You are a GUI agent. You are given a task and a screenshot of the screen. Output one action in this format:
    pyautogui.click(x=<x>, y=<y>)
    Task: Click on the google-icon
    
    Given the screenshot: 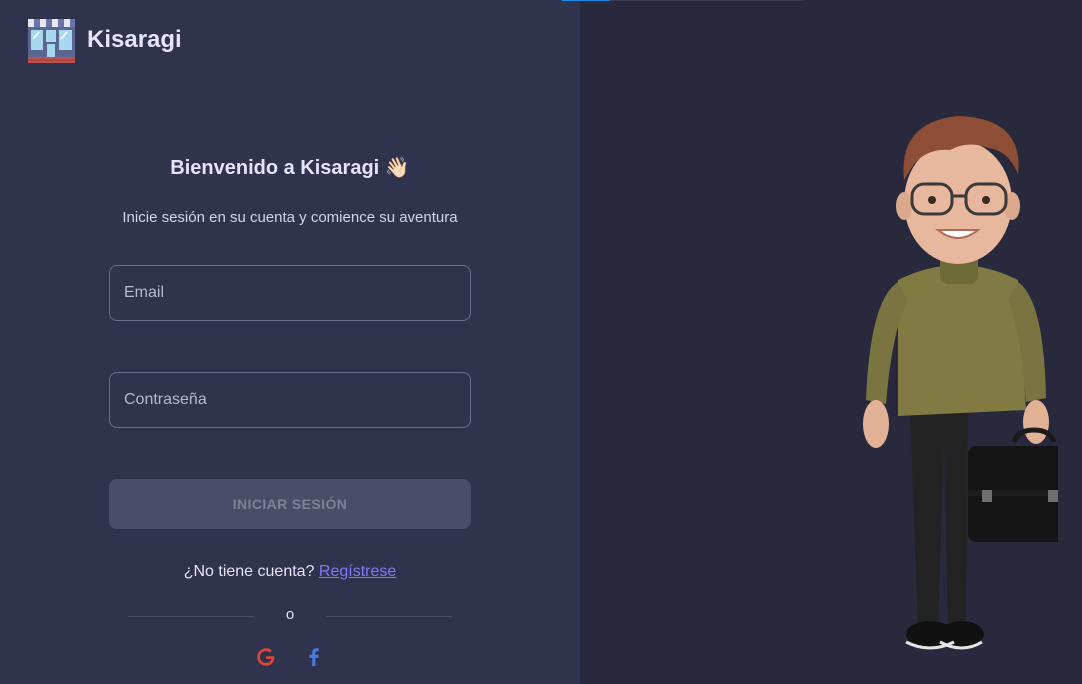 What is the action you would take?
    pyautogui.click(x=266, y=657)
    